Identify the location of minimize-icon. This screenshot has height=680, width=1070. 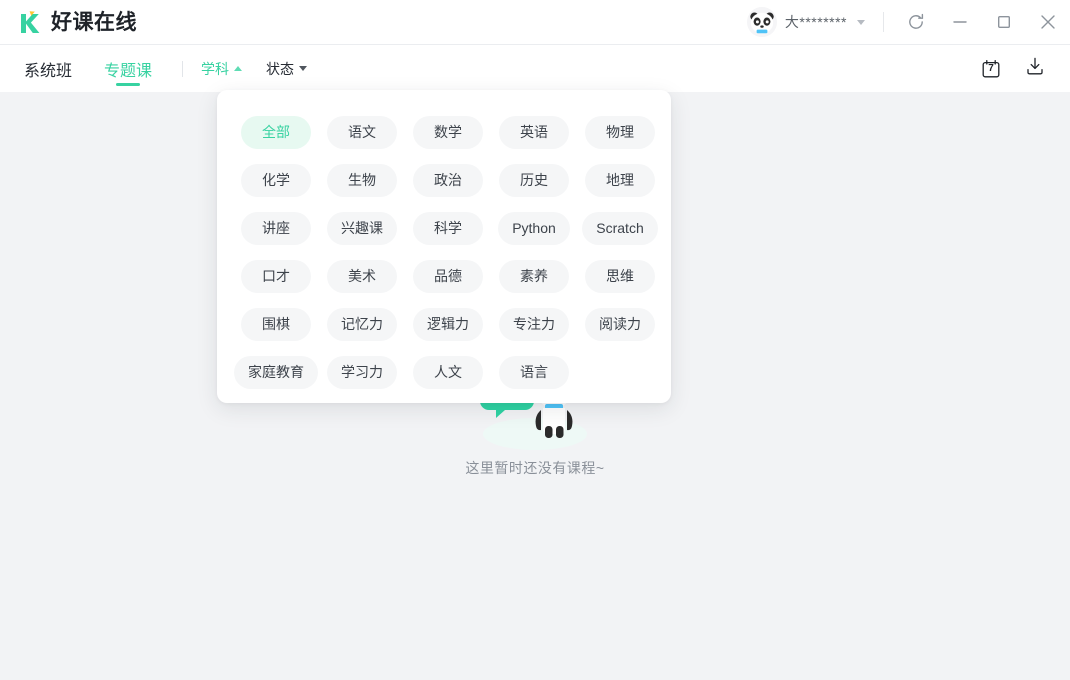
(960, 22).